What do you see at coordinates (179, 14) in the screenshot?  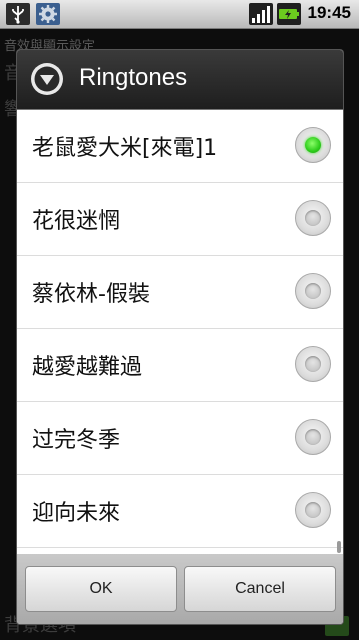 I see `status-bar: 19:45` at bounding box center [179, 14].